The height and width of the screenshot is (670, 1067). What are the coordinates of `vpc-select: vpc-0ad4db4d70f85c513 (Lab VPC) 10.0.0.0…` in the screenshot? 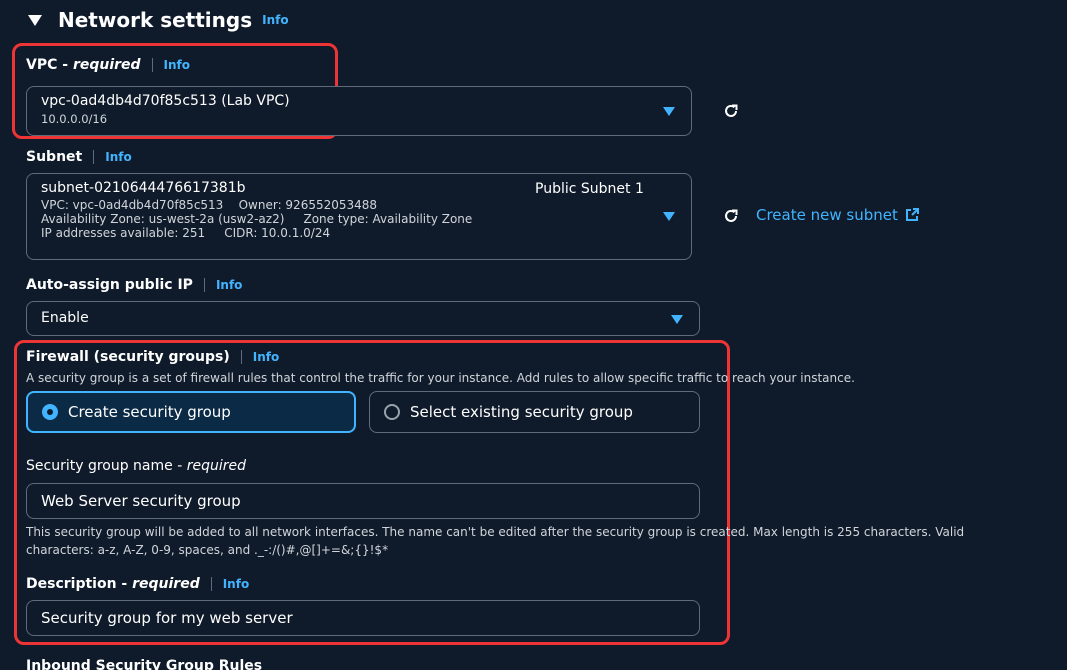 It's located at (359, 111).